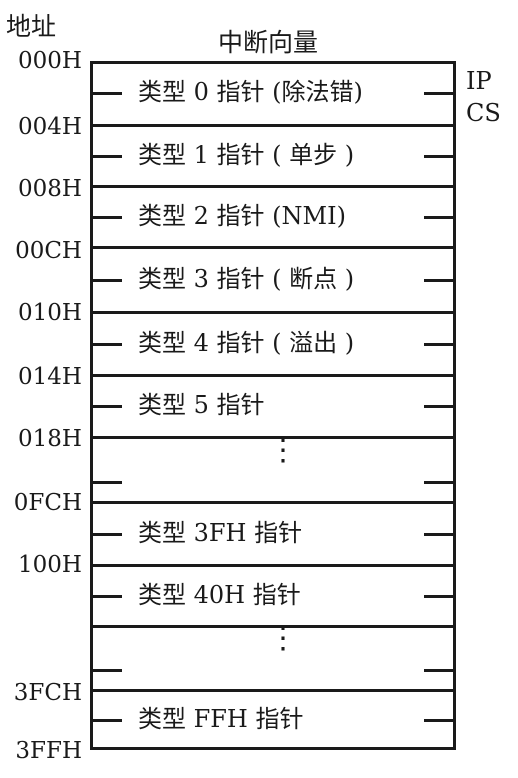 The image size is (518, 778). What do you see at coordinates (246, 278) in the screenshot?
I see `vector-slot-label: 类型 3 指针 ( 断点 )` at bounding box center [246, 278].